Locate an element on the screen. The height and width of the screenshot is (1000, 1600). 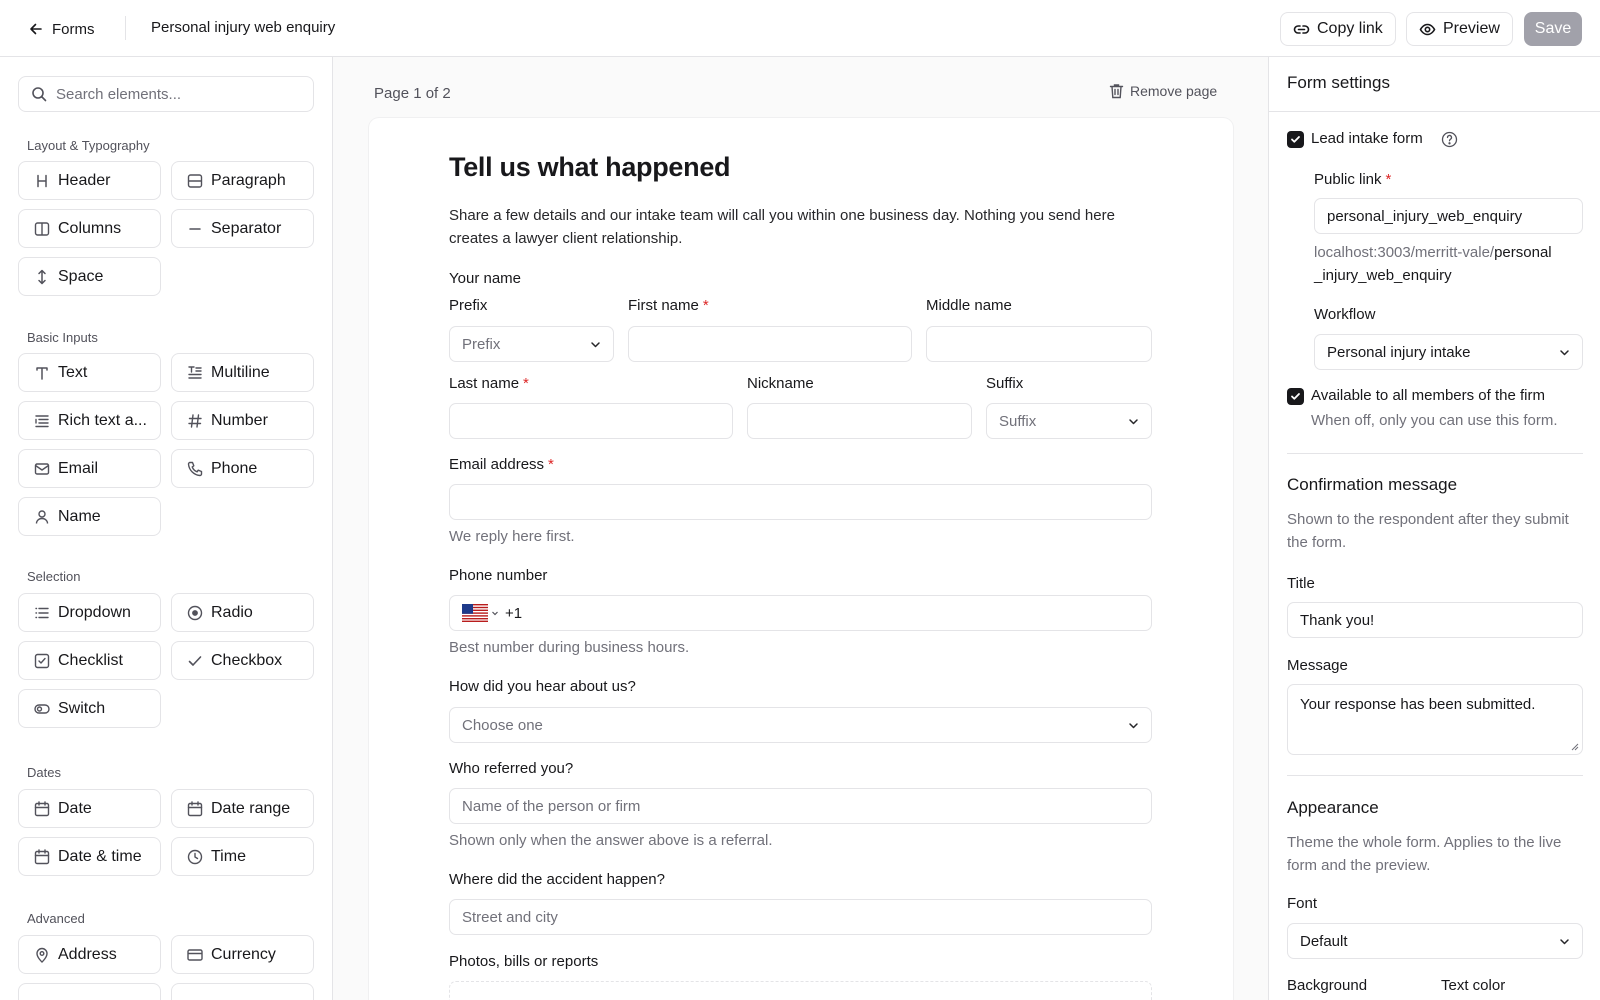
prefix-select: Prefix is located at coordinates (531, 344).